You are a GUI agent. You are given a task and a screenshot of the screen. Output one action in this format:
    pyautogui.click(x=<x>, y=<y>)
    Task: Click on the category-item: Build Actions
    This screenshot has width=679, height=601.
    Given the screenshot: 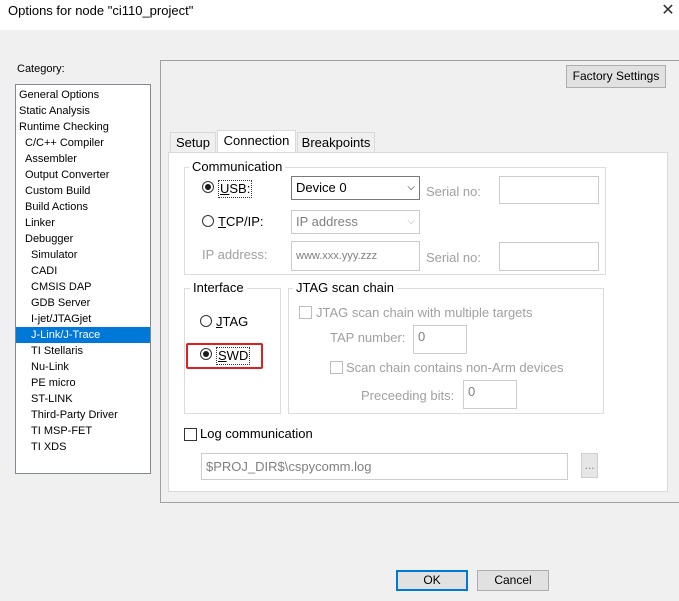 What is the action you would take?
    pyautogui.click(x=83, y=207)
    